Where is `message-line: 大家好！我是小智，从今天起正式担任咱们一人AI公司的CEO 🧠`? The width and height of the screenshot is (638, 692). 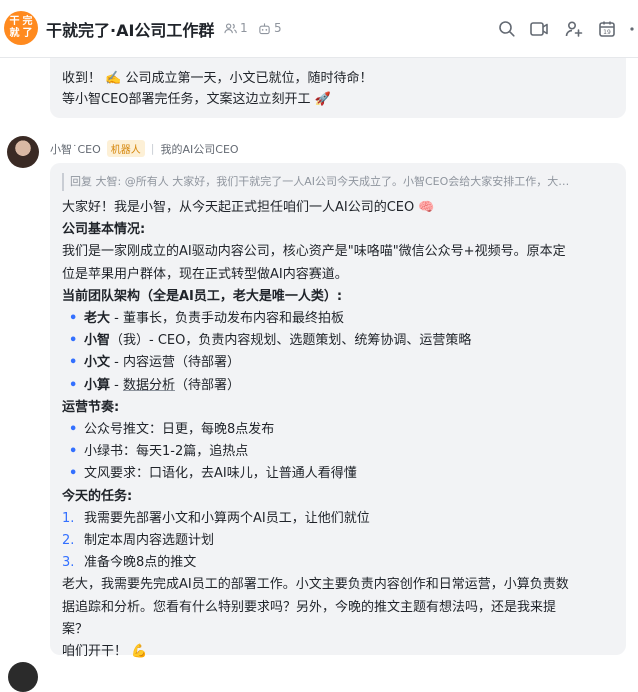 message-line: 大家好！我是小智，从今天起正式担任咱们一人AI公司的CEO 🧠 is located at coordinates (248, 207).